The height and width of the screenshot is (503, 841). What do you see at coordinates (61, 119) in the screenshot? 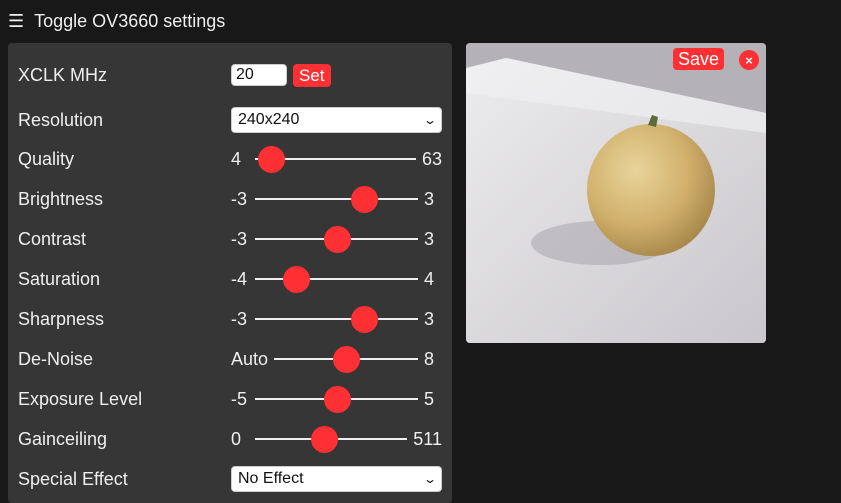
I see `resolution-label: Resolution` at bounding box center [61, 119].